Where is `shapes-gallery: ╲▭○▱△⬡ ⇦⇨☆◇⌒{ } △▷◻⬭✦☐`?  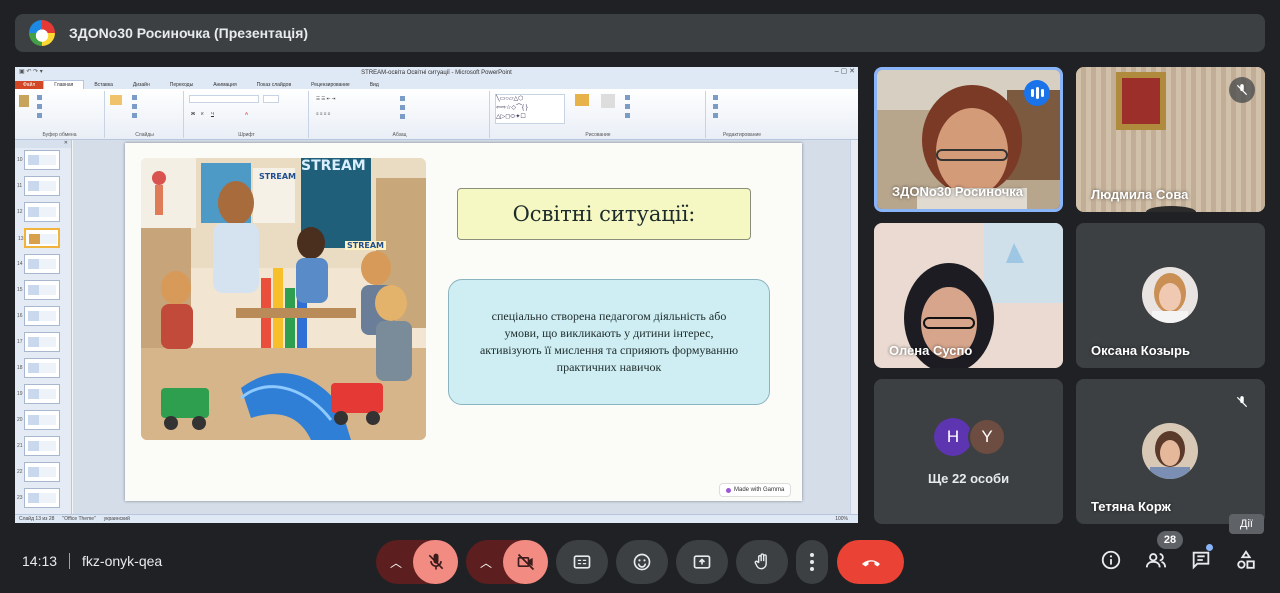 shapes-gallery: ╲▭○▱△⬡ ⇦⇨☆◇⌒{ } △▷◻⬭✦☐ is located at coordinates (530, 109).